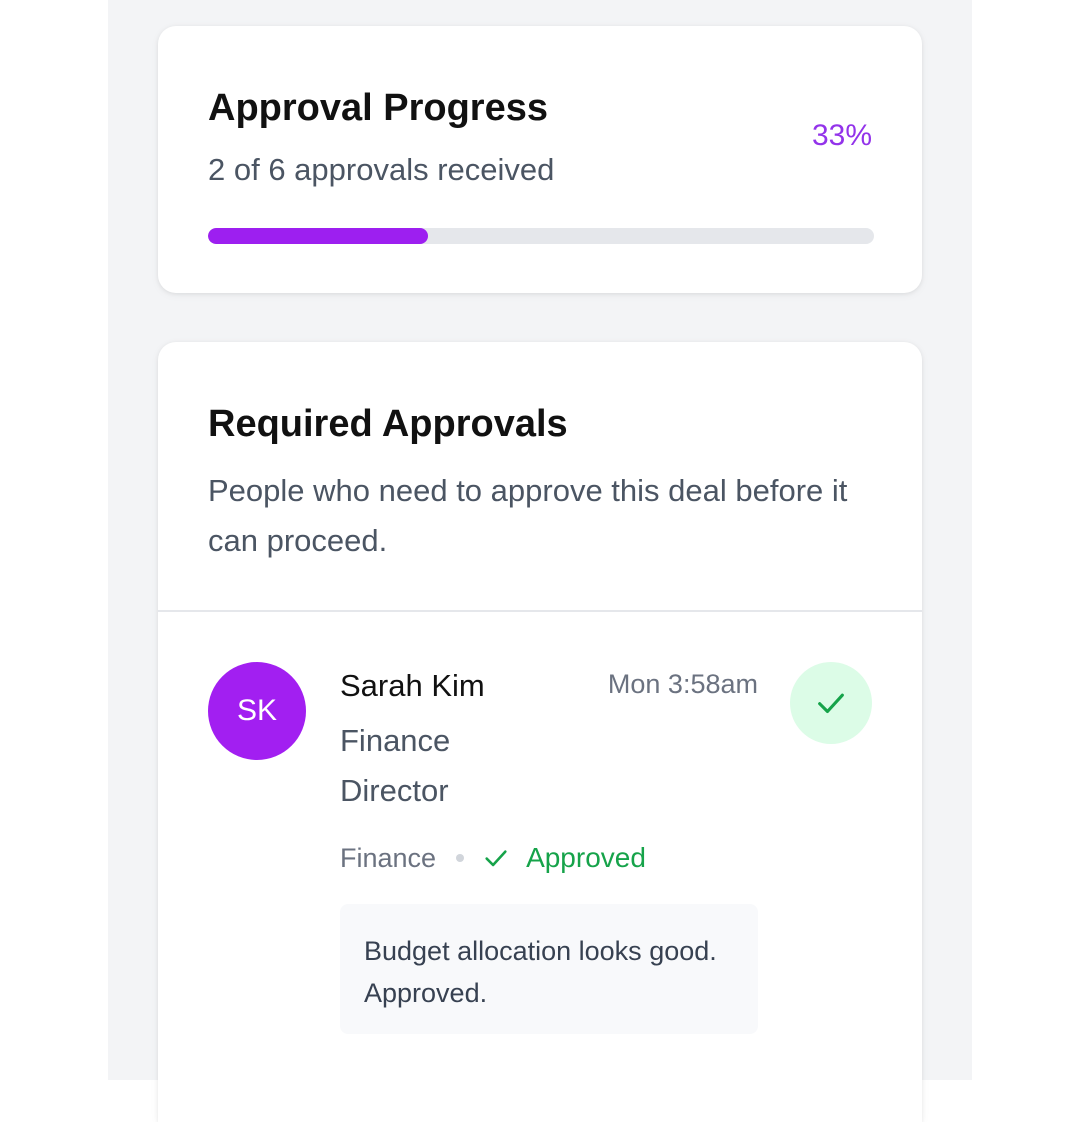  I want to click on status-badge: Approved, so click(586, 857).